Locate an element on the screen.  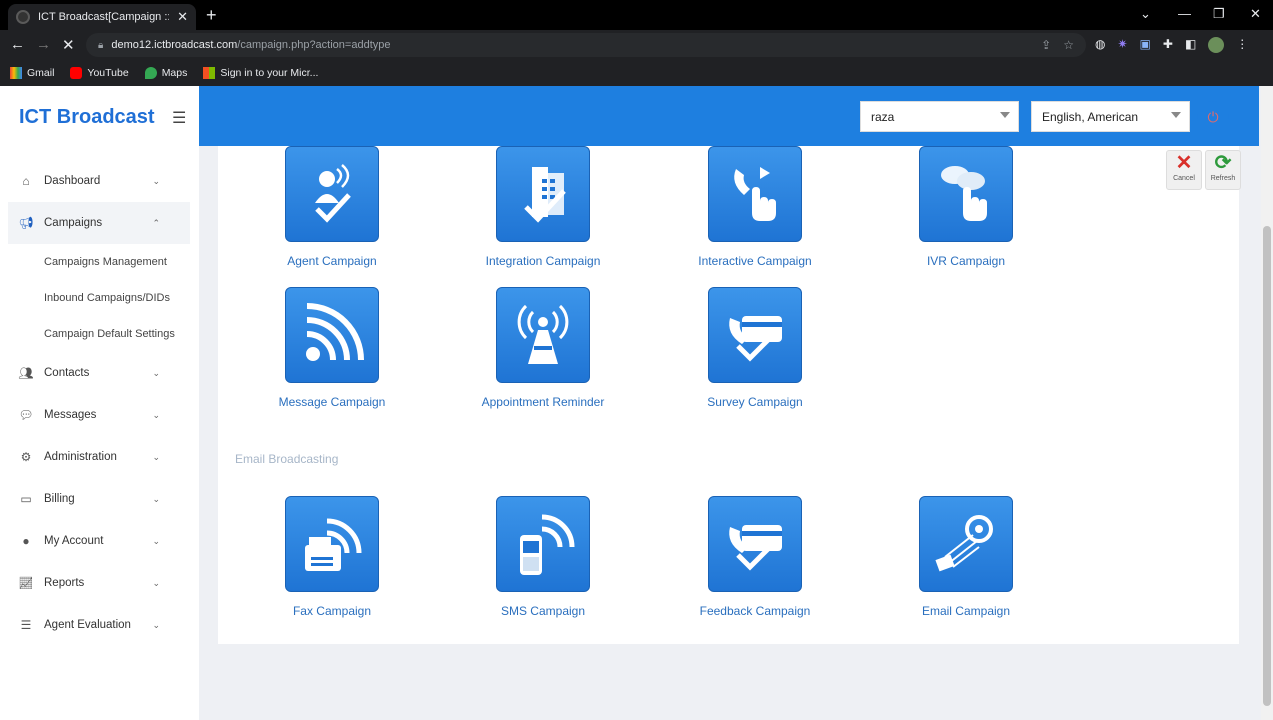
broadcast-waves-icon is located at coordinates (332, 335).